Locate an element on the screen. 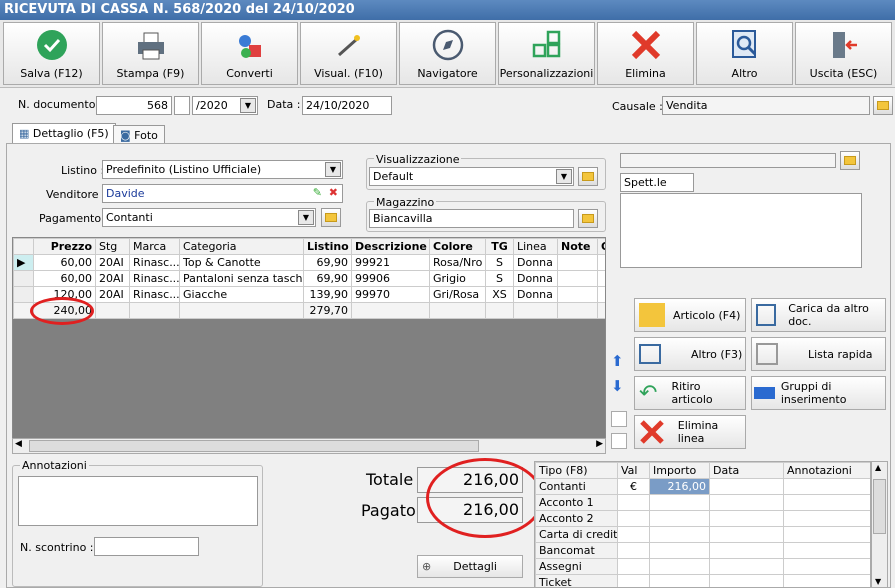 The width and height of the screenshot is (895, 588). cell: 99906 is located at coordinates (390, 278).